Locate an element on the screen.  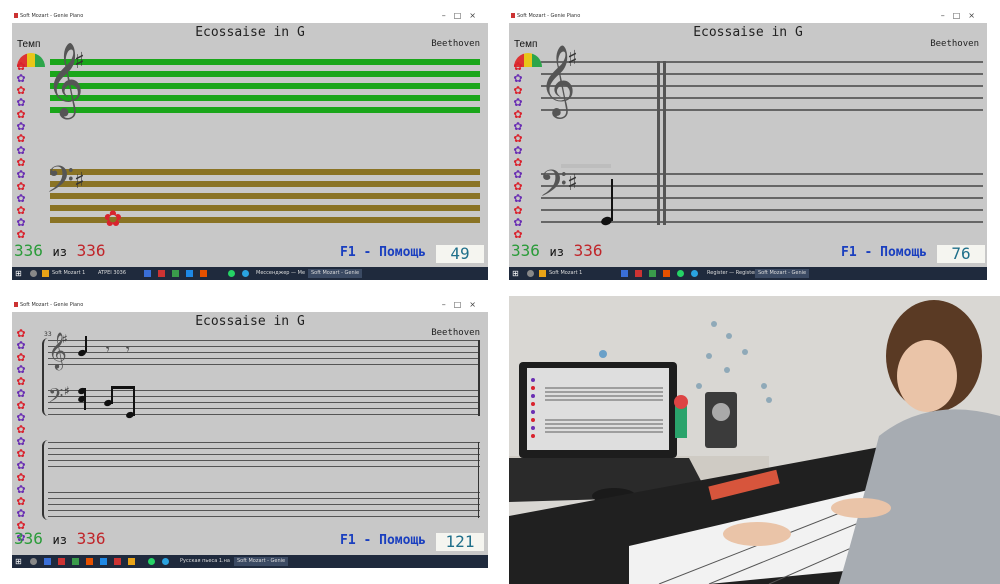
taskbar-item: Мессенджер — Ме is located at coordinates (280, 273).